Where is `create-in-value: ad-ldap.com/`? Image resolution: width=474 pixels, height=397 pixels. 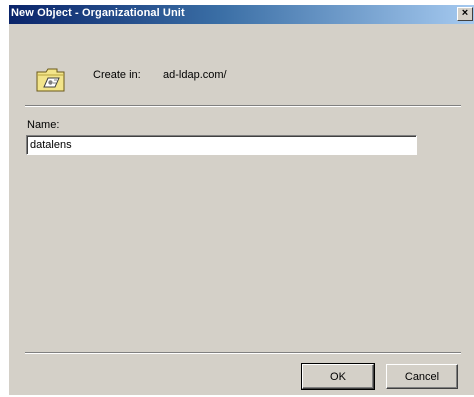 create-in-value: ad-ldap.com/ is located at coordinates (195, 75).